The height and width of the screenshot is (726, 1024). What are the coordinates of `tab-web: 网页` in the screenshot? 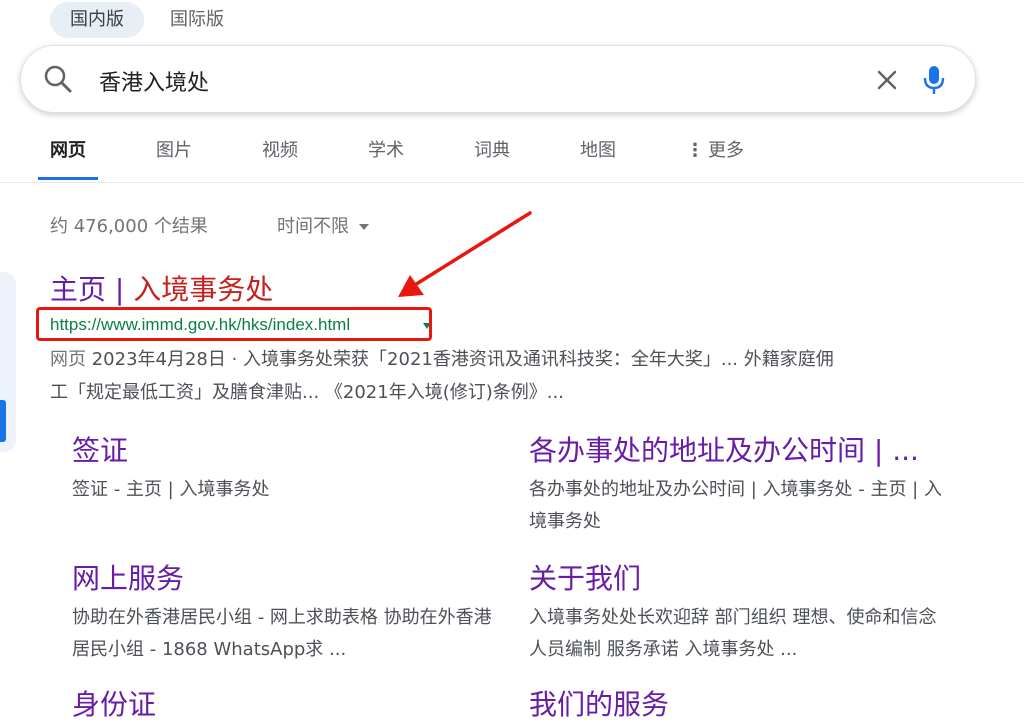 It's located at (68, 153).